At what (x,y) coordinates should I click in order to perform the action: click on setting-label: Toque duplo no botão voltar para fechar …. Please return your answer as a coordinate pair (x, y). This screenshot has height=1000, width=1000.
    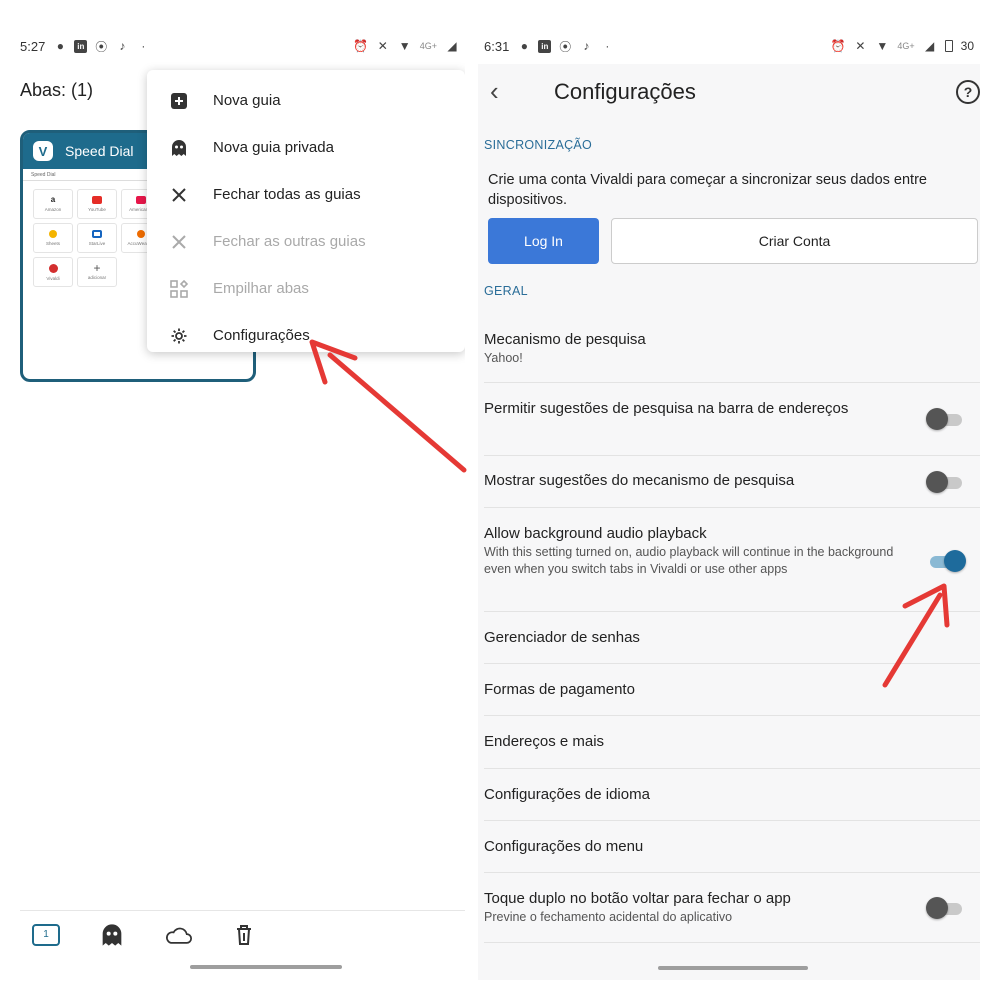
    Looking at the image, I should click on (637, 898).